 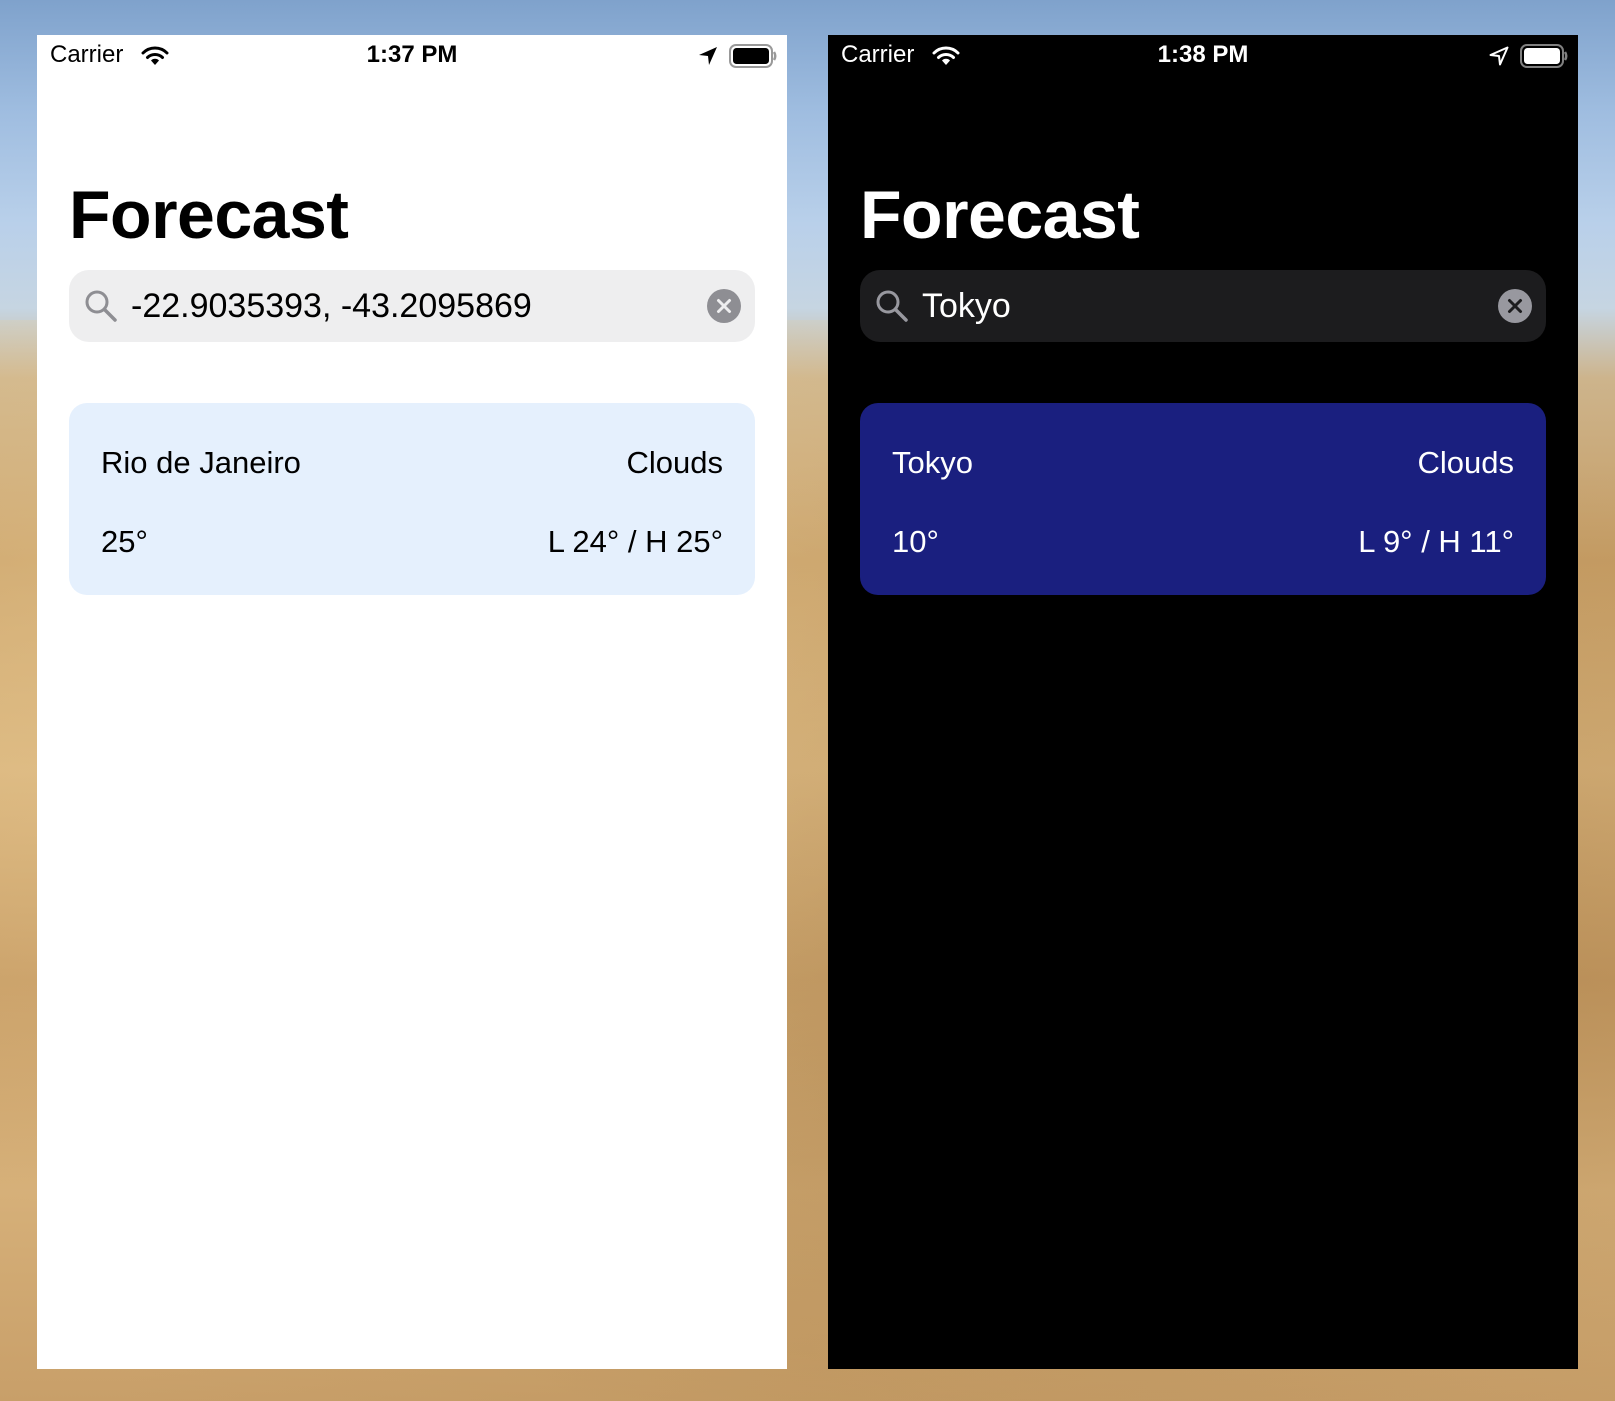 I want to click on search-bar: -22.9035393, -43.2095869, so click(x=412, y=306).